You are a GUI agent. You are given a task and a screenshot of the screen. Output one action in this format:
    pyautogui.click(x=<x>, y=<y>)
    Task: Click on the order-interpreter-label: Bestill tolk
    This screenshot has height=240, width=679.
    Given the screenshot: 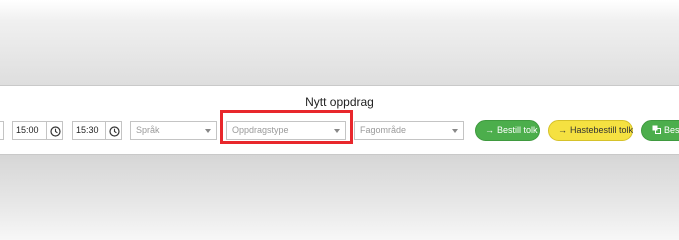 What is the action you would take?
    pyautogui.click(x=517, y=130)
    